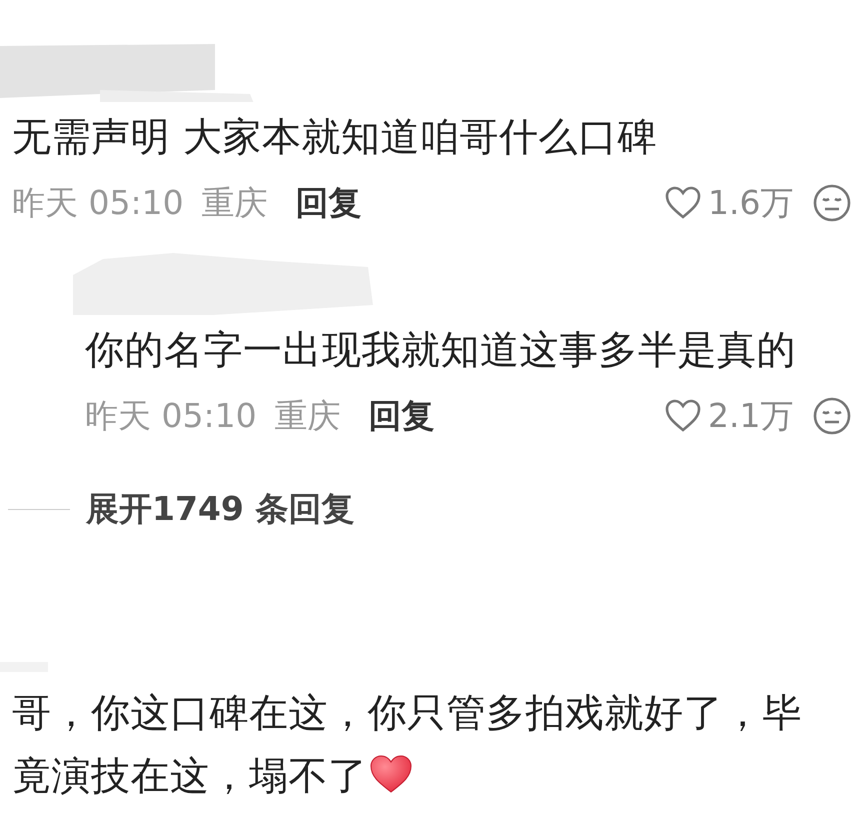  What do you see at coordinates (407, 745) in the screenshot?
I see `comment-text: 哥，你这口碑在这，你只管多拍戏就好了，毕竟演技在这，塌不了` at bounding box center [407, 745].